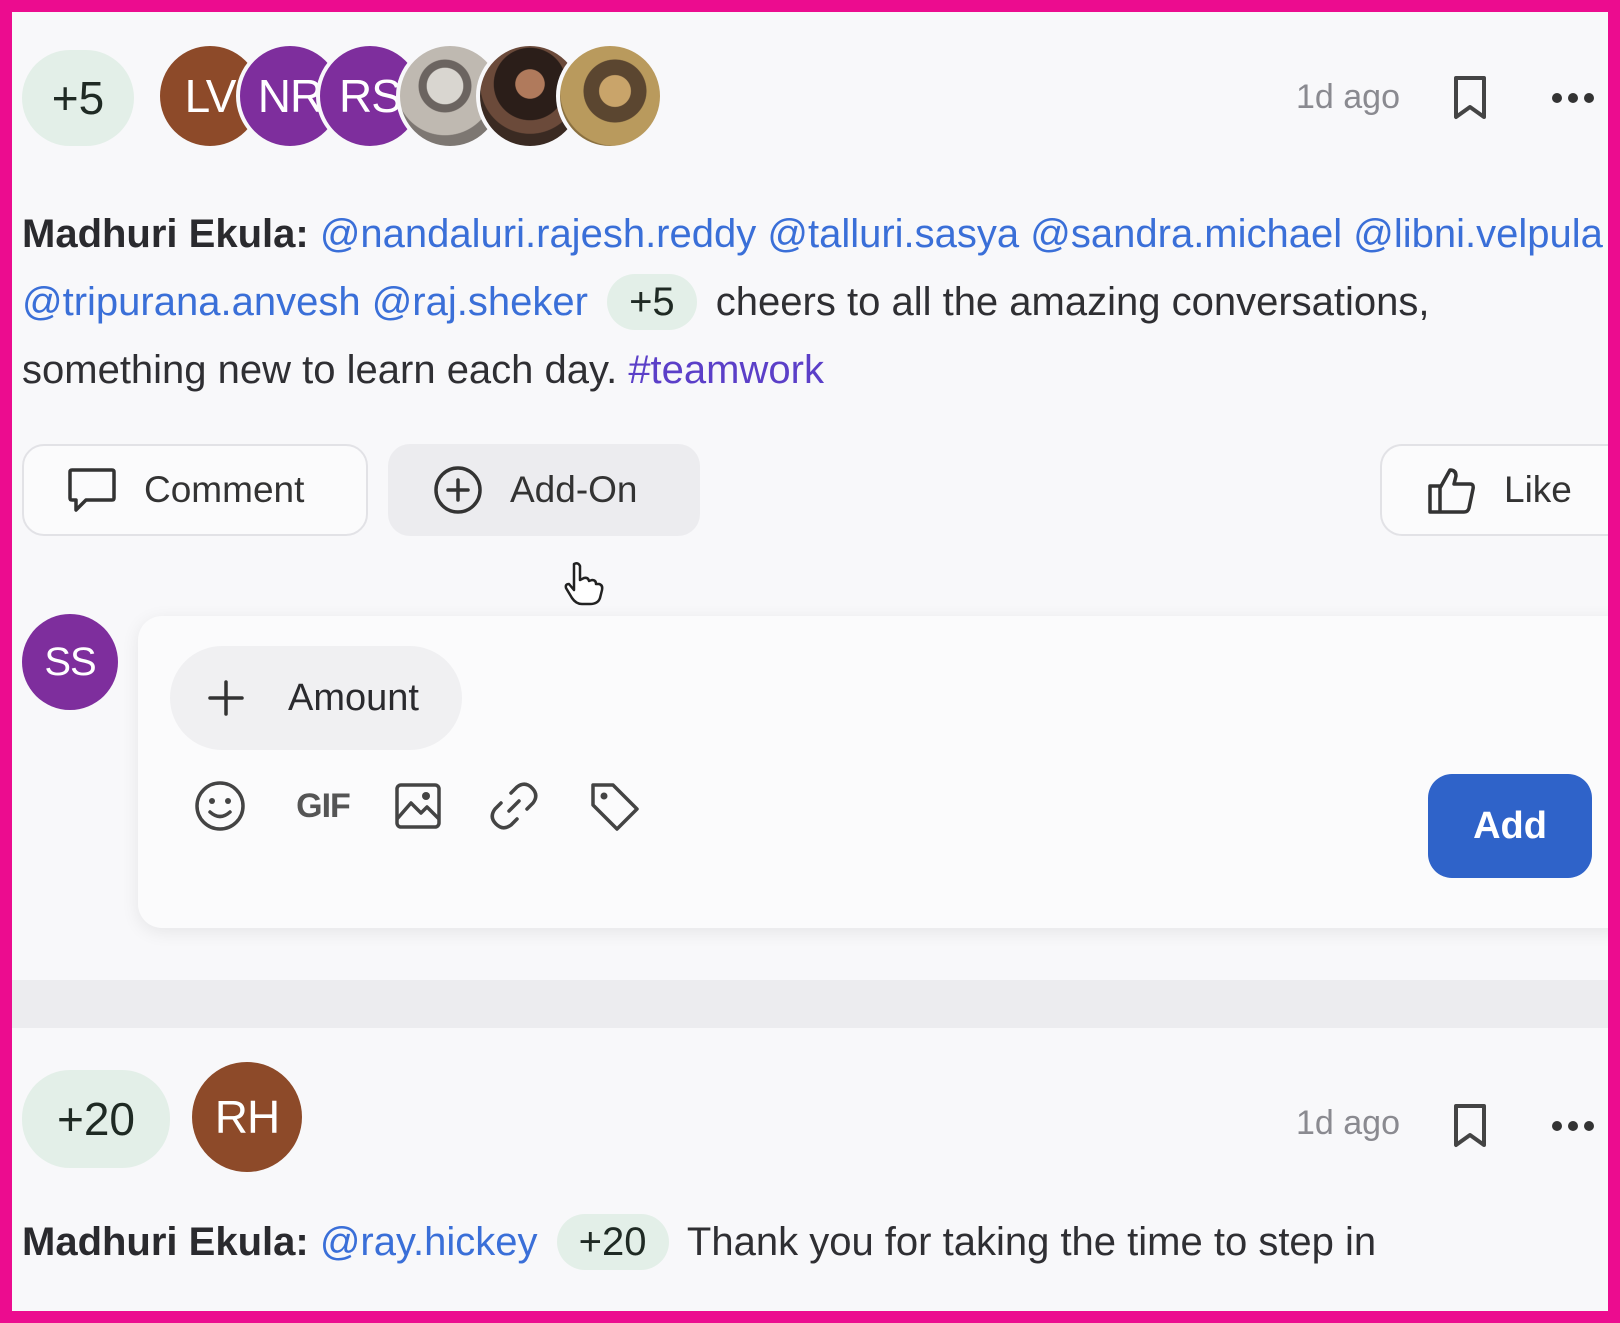 Image resolution: width=1620 pixels, height=1323 pixels. I want to click on mention-link: @tripurana.anvesh, so click(191, 302).